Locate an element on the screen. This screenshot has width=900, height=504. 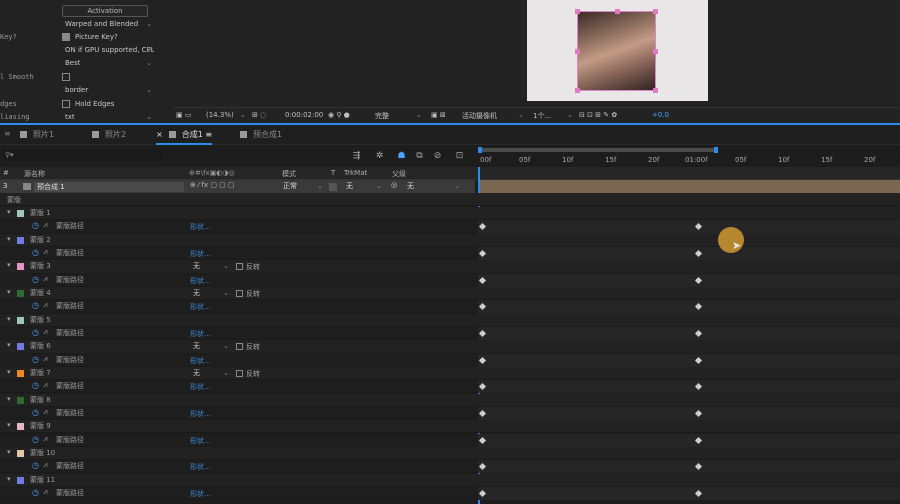
layer-duration-bar is located at coordinates (690, 186).